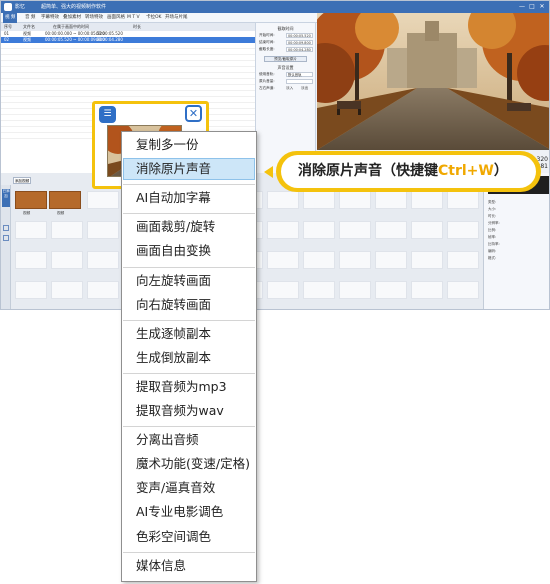  I want to click on duration-field: 00:00:04.280, so click(299, 49).